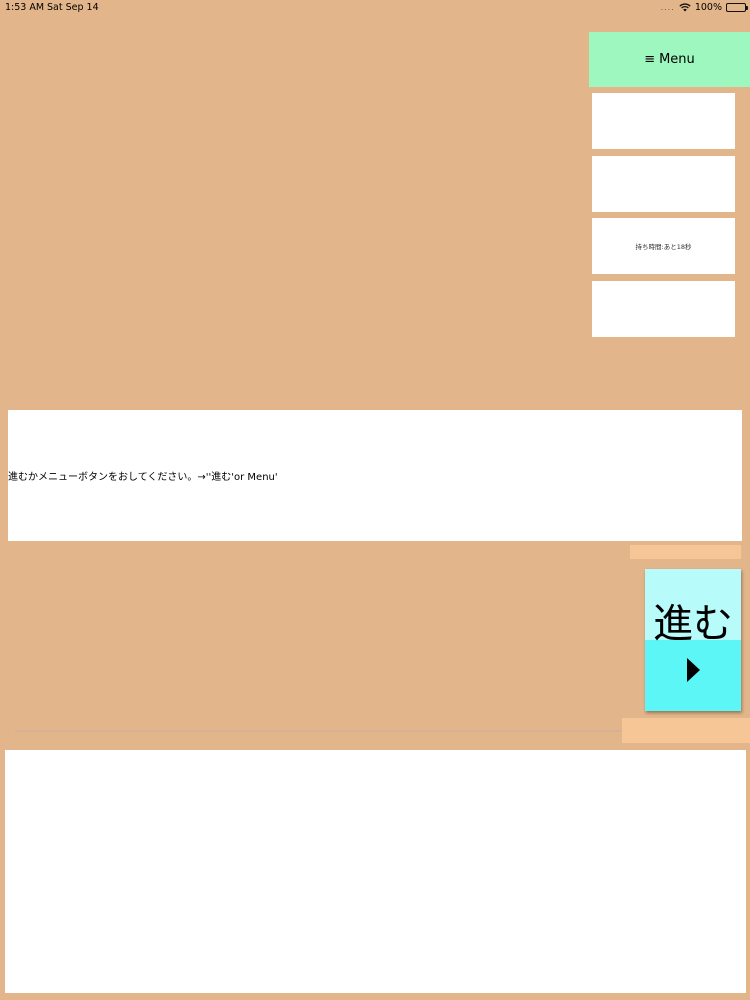 This screenshot has width=750, height=1000. Describe the element at coordinates (685, 7) in the screenshot. I see `wifi-icon` at that location.